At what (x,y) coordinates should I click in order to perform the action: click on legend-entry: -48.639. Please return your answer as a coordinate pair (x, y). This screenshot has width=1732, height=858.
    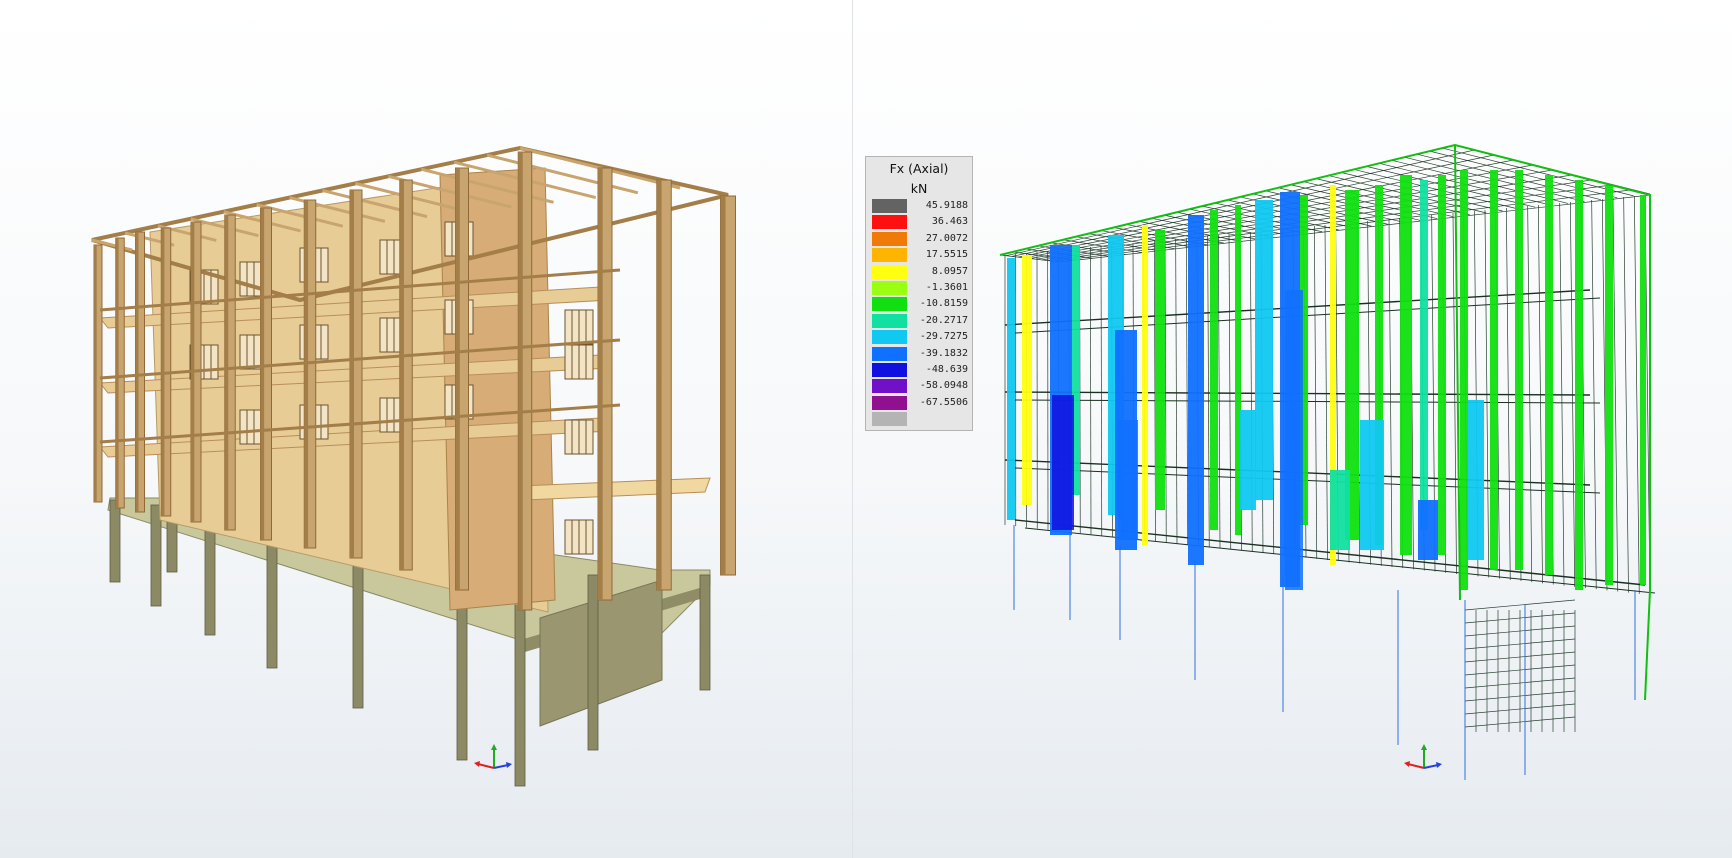
    Looking at the image, I should click on (920, 370).